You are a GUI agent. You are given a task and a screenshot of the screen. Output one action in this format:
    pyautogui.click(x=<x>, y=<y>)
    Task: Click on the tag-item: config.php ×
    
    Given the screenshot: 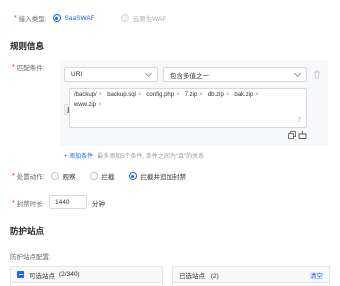 What is the action you would take?
    pyautogui.click(x=163, y=95)
    